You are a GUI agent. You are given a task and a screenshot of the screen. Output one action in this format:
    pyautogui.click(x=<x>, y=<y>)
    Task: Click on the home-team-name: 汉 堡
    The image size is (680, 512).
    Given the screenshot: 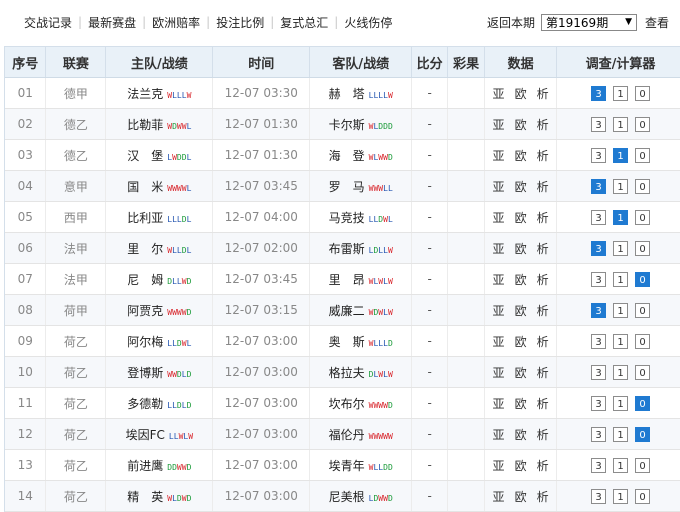 What is the action you would take?
    pyautogui.click(x=145, y=156)
    